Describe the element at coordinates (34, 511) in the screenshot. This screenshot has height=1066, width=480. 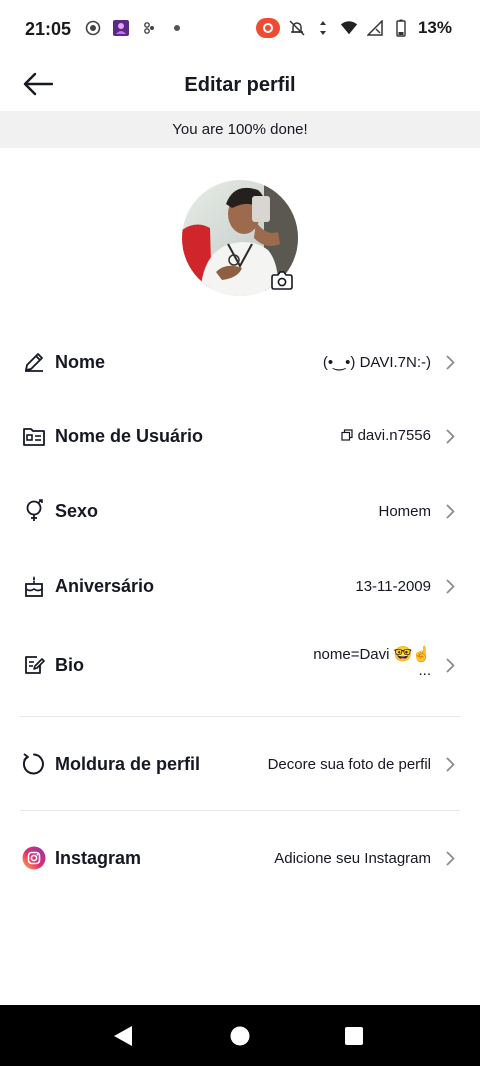
I see `gender-icon` at that location.